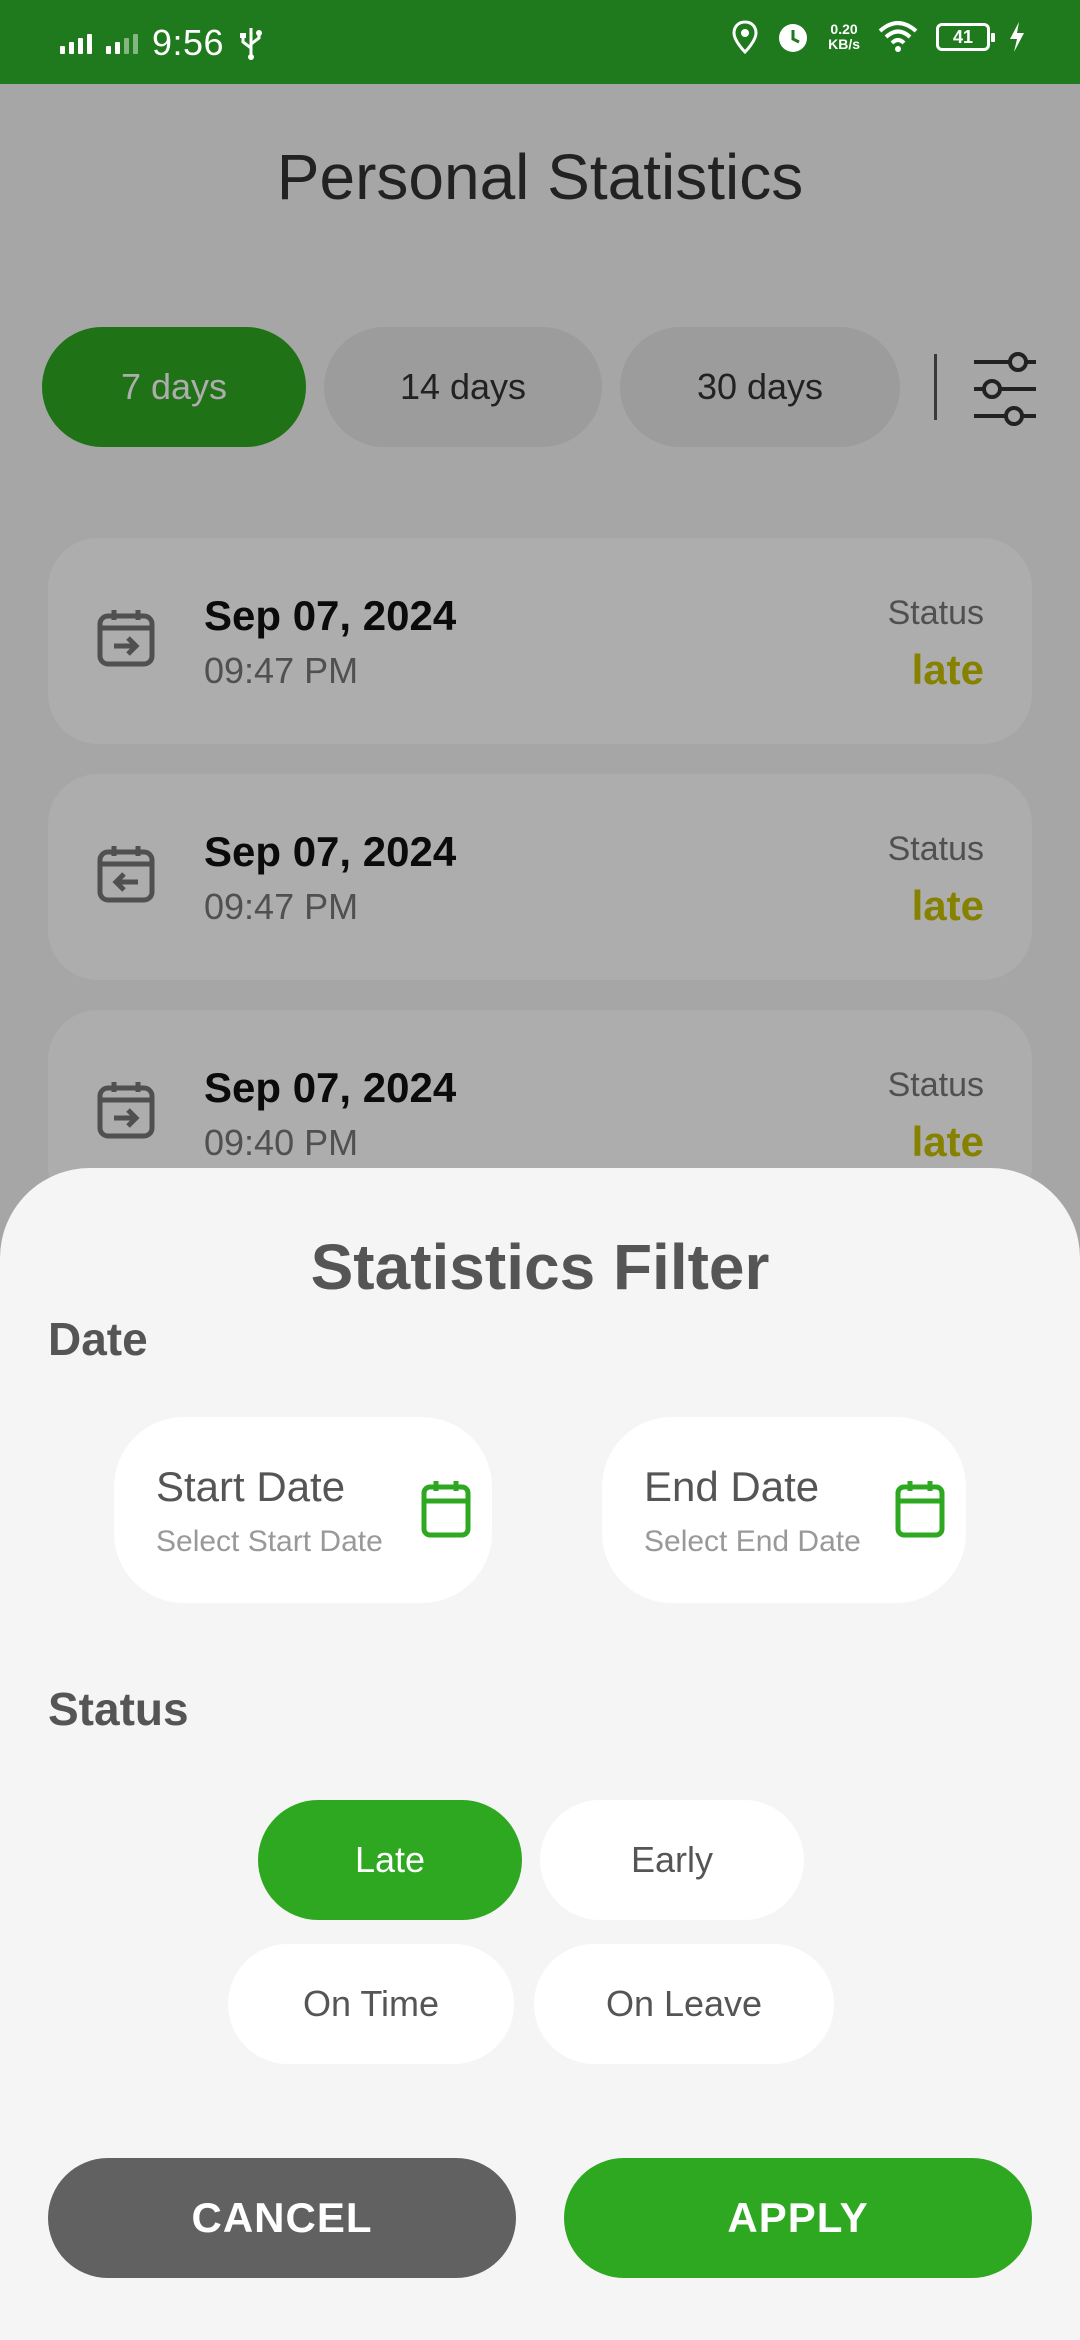  I want to click on cancel-button: CANCEL, so click(282, 2218).